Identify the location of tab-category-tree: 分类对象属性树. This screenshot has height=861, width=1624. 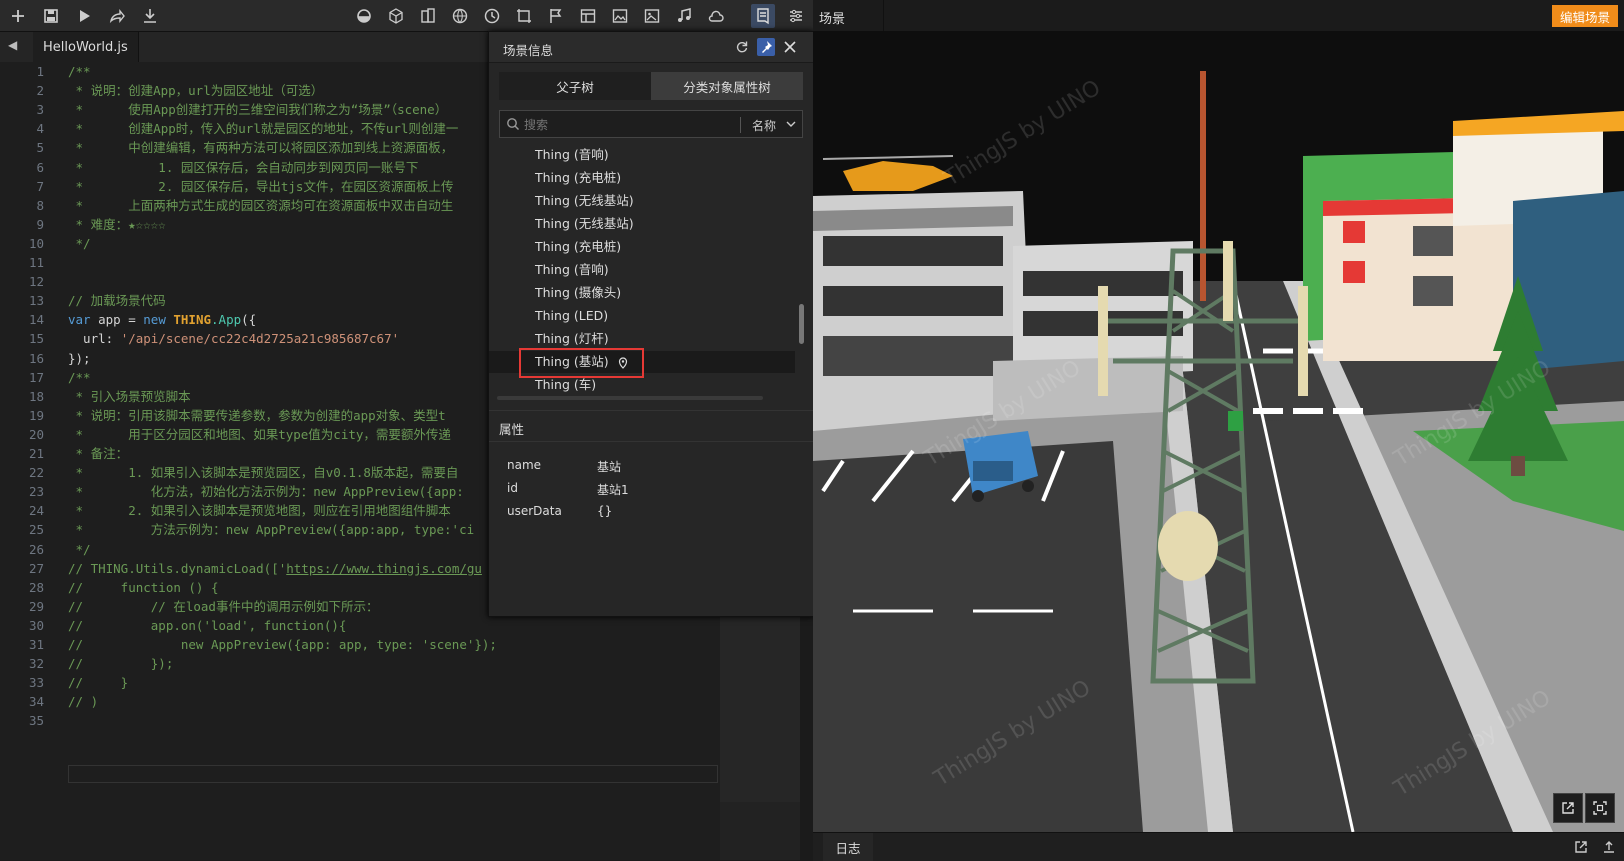
(727, 86).